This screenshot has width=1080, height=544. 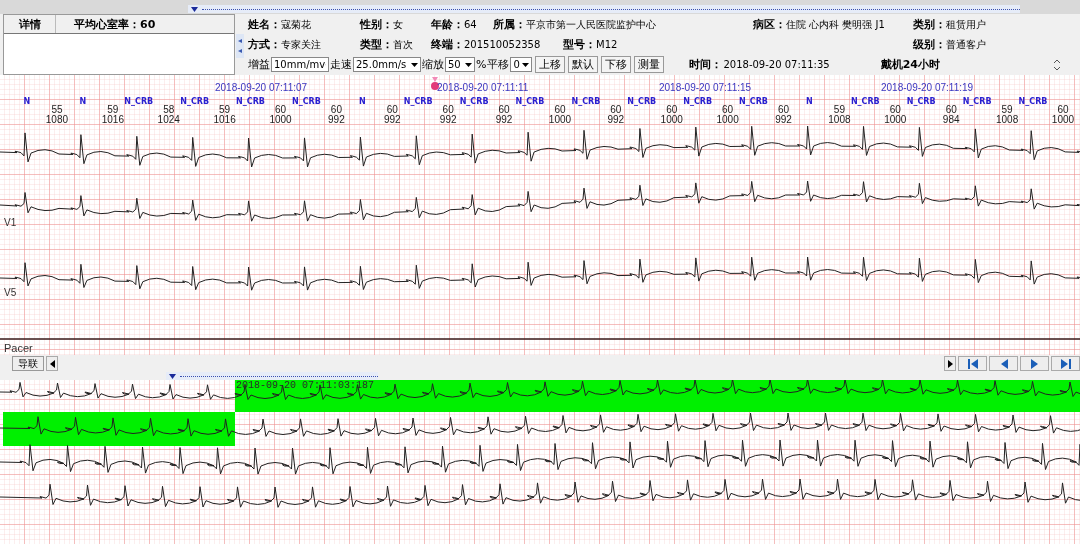 What do you see at coordinates (376, 24) in the screenshot?
I see `field-label: 性别：` at bounding box center [376, 24].